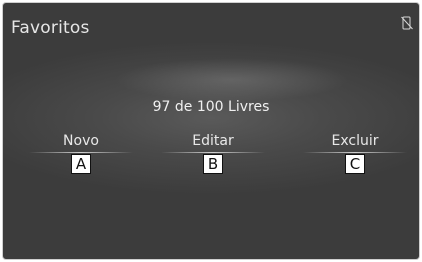  I want to click on new-button: Novo A, so click(81, 153).